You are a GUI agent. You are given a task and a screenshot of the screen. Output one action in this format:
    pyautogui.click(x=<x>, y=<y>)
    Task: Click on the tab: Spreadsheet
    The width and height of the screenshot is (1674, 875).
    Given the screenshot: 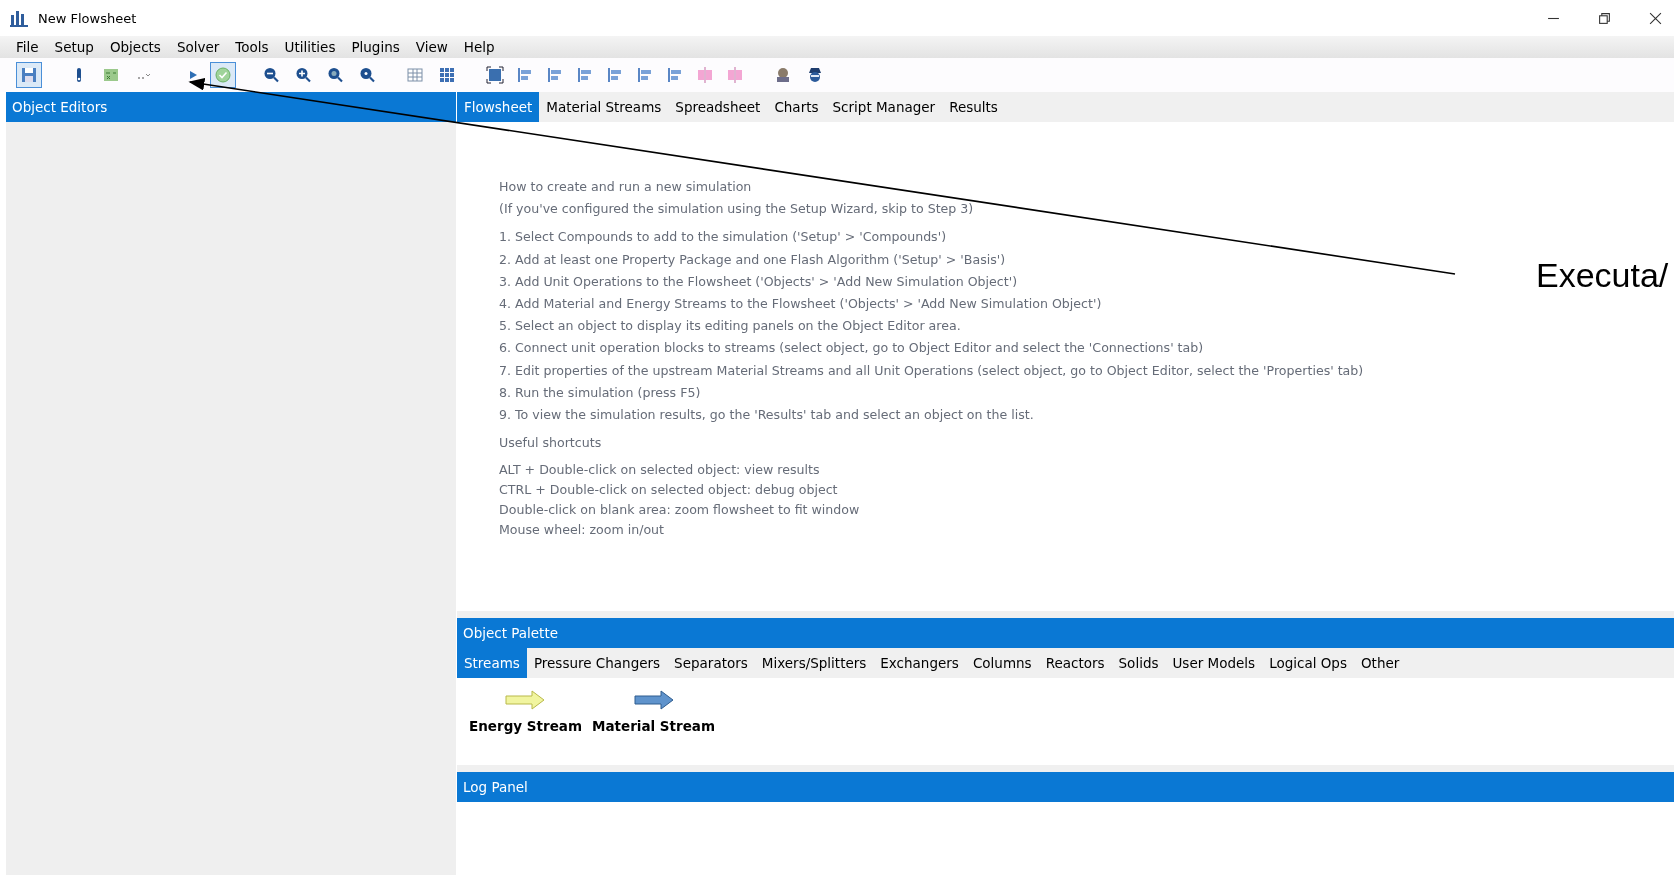 What is the action you would take?
    pyautogui.click(x=718, y=107)
    